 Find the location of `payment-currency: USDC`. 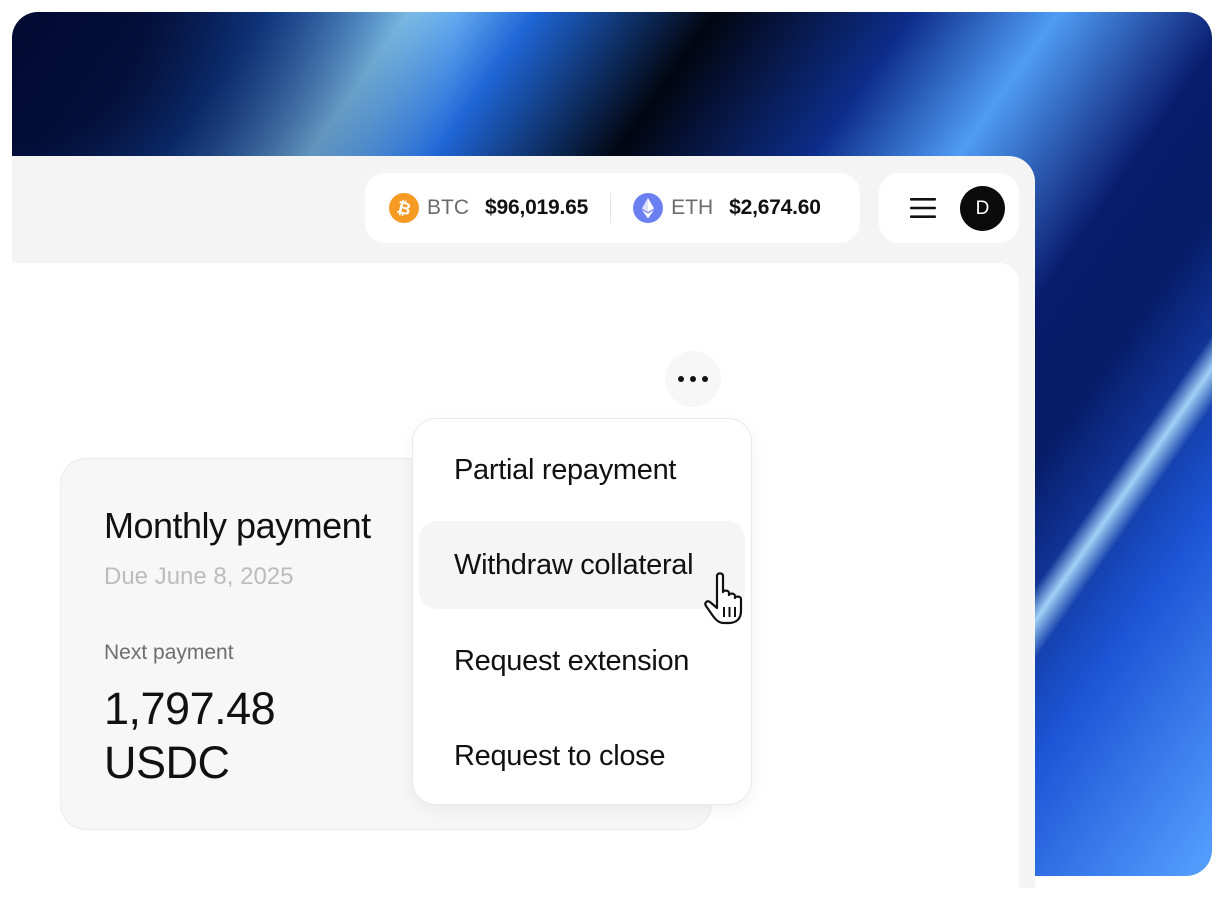

payment-currency: USDC is located at coordinates (167, 762).